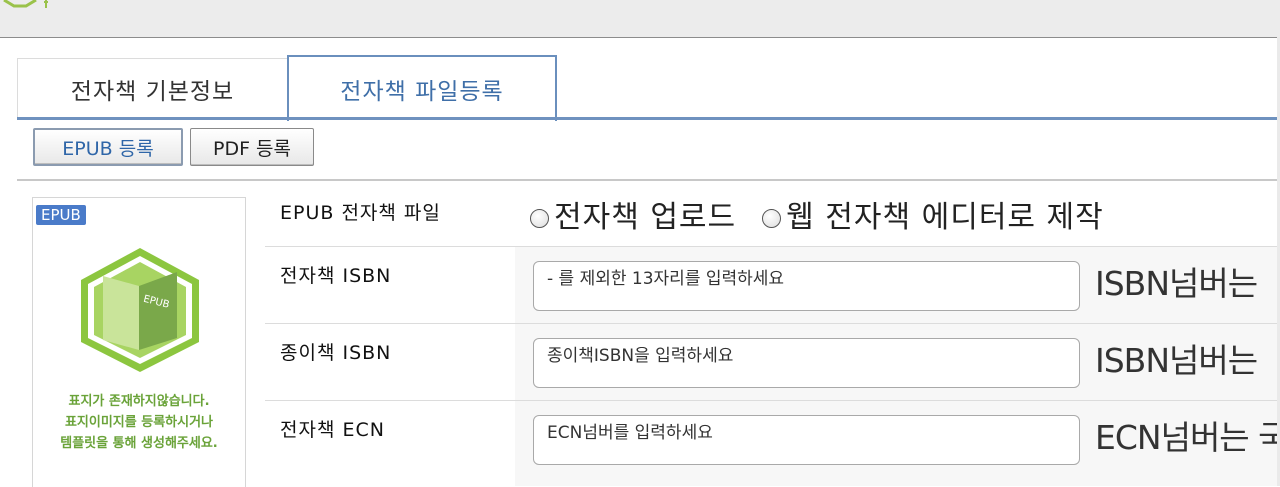 This screenshot has width=1280, height=487. I want to click on epub-file-label: EPUB 전자책 파일, so click(360, 213).